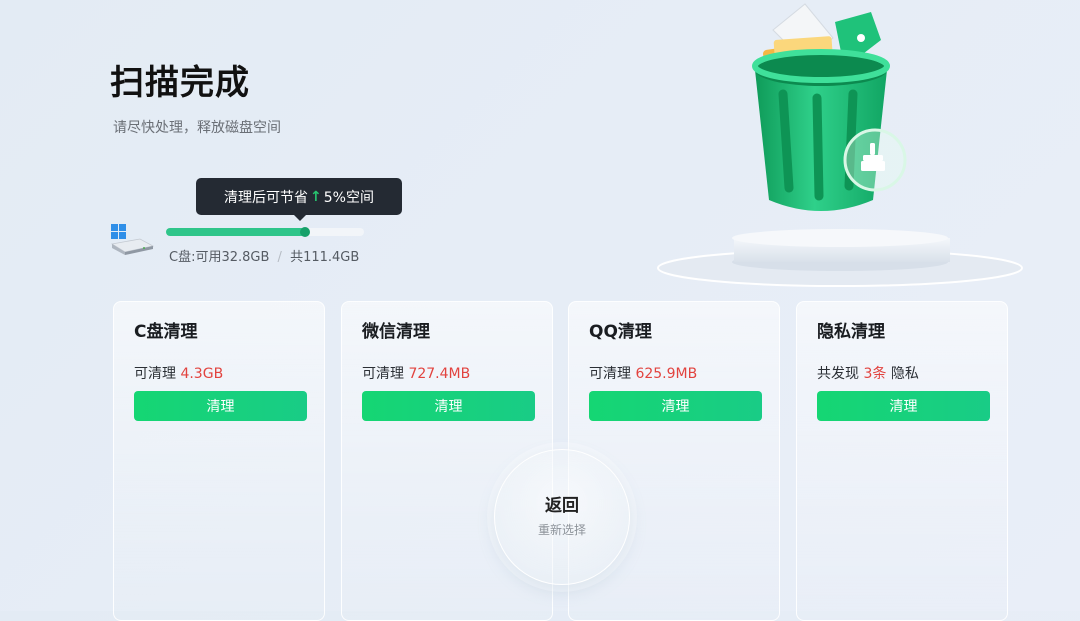 The width and height of the screenshot is (1080, 621). I want to click on card-stat: 可清理 727.4MB, so click(416, 373).